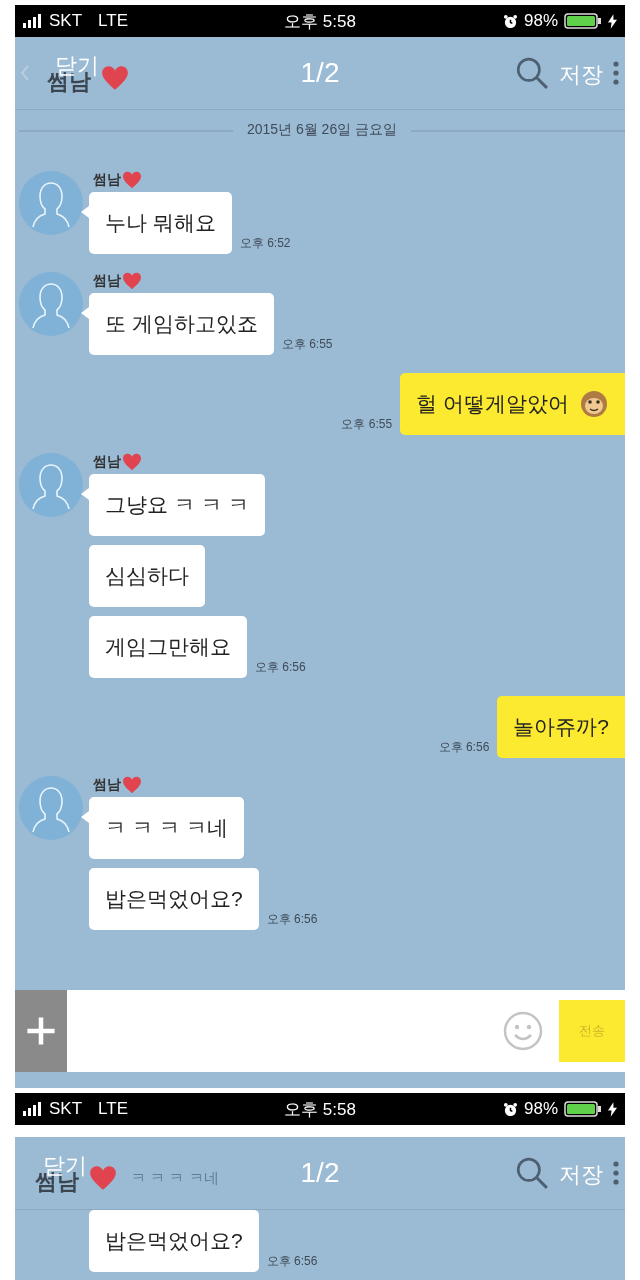  Describe the element at coordinates (177, 505) in the screenshot. I see `message-bubble: 그냥요 ㅋ ㅋ ㅋ` at that location.